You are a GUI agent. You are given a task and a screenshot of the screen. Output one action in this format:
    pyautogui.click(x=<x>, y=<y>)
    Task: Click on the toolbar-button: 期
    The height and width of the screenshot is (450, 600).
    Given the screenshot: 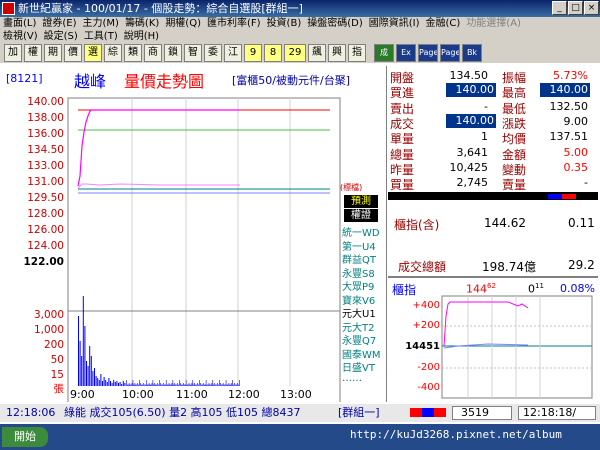 What is the action you would take?
    pyautogui.click(x=53, y=53)
    